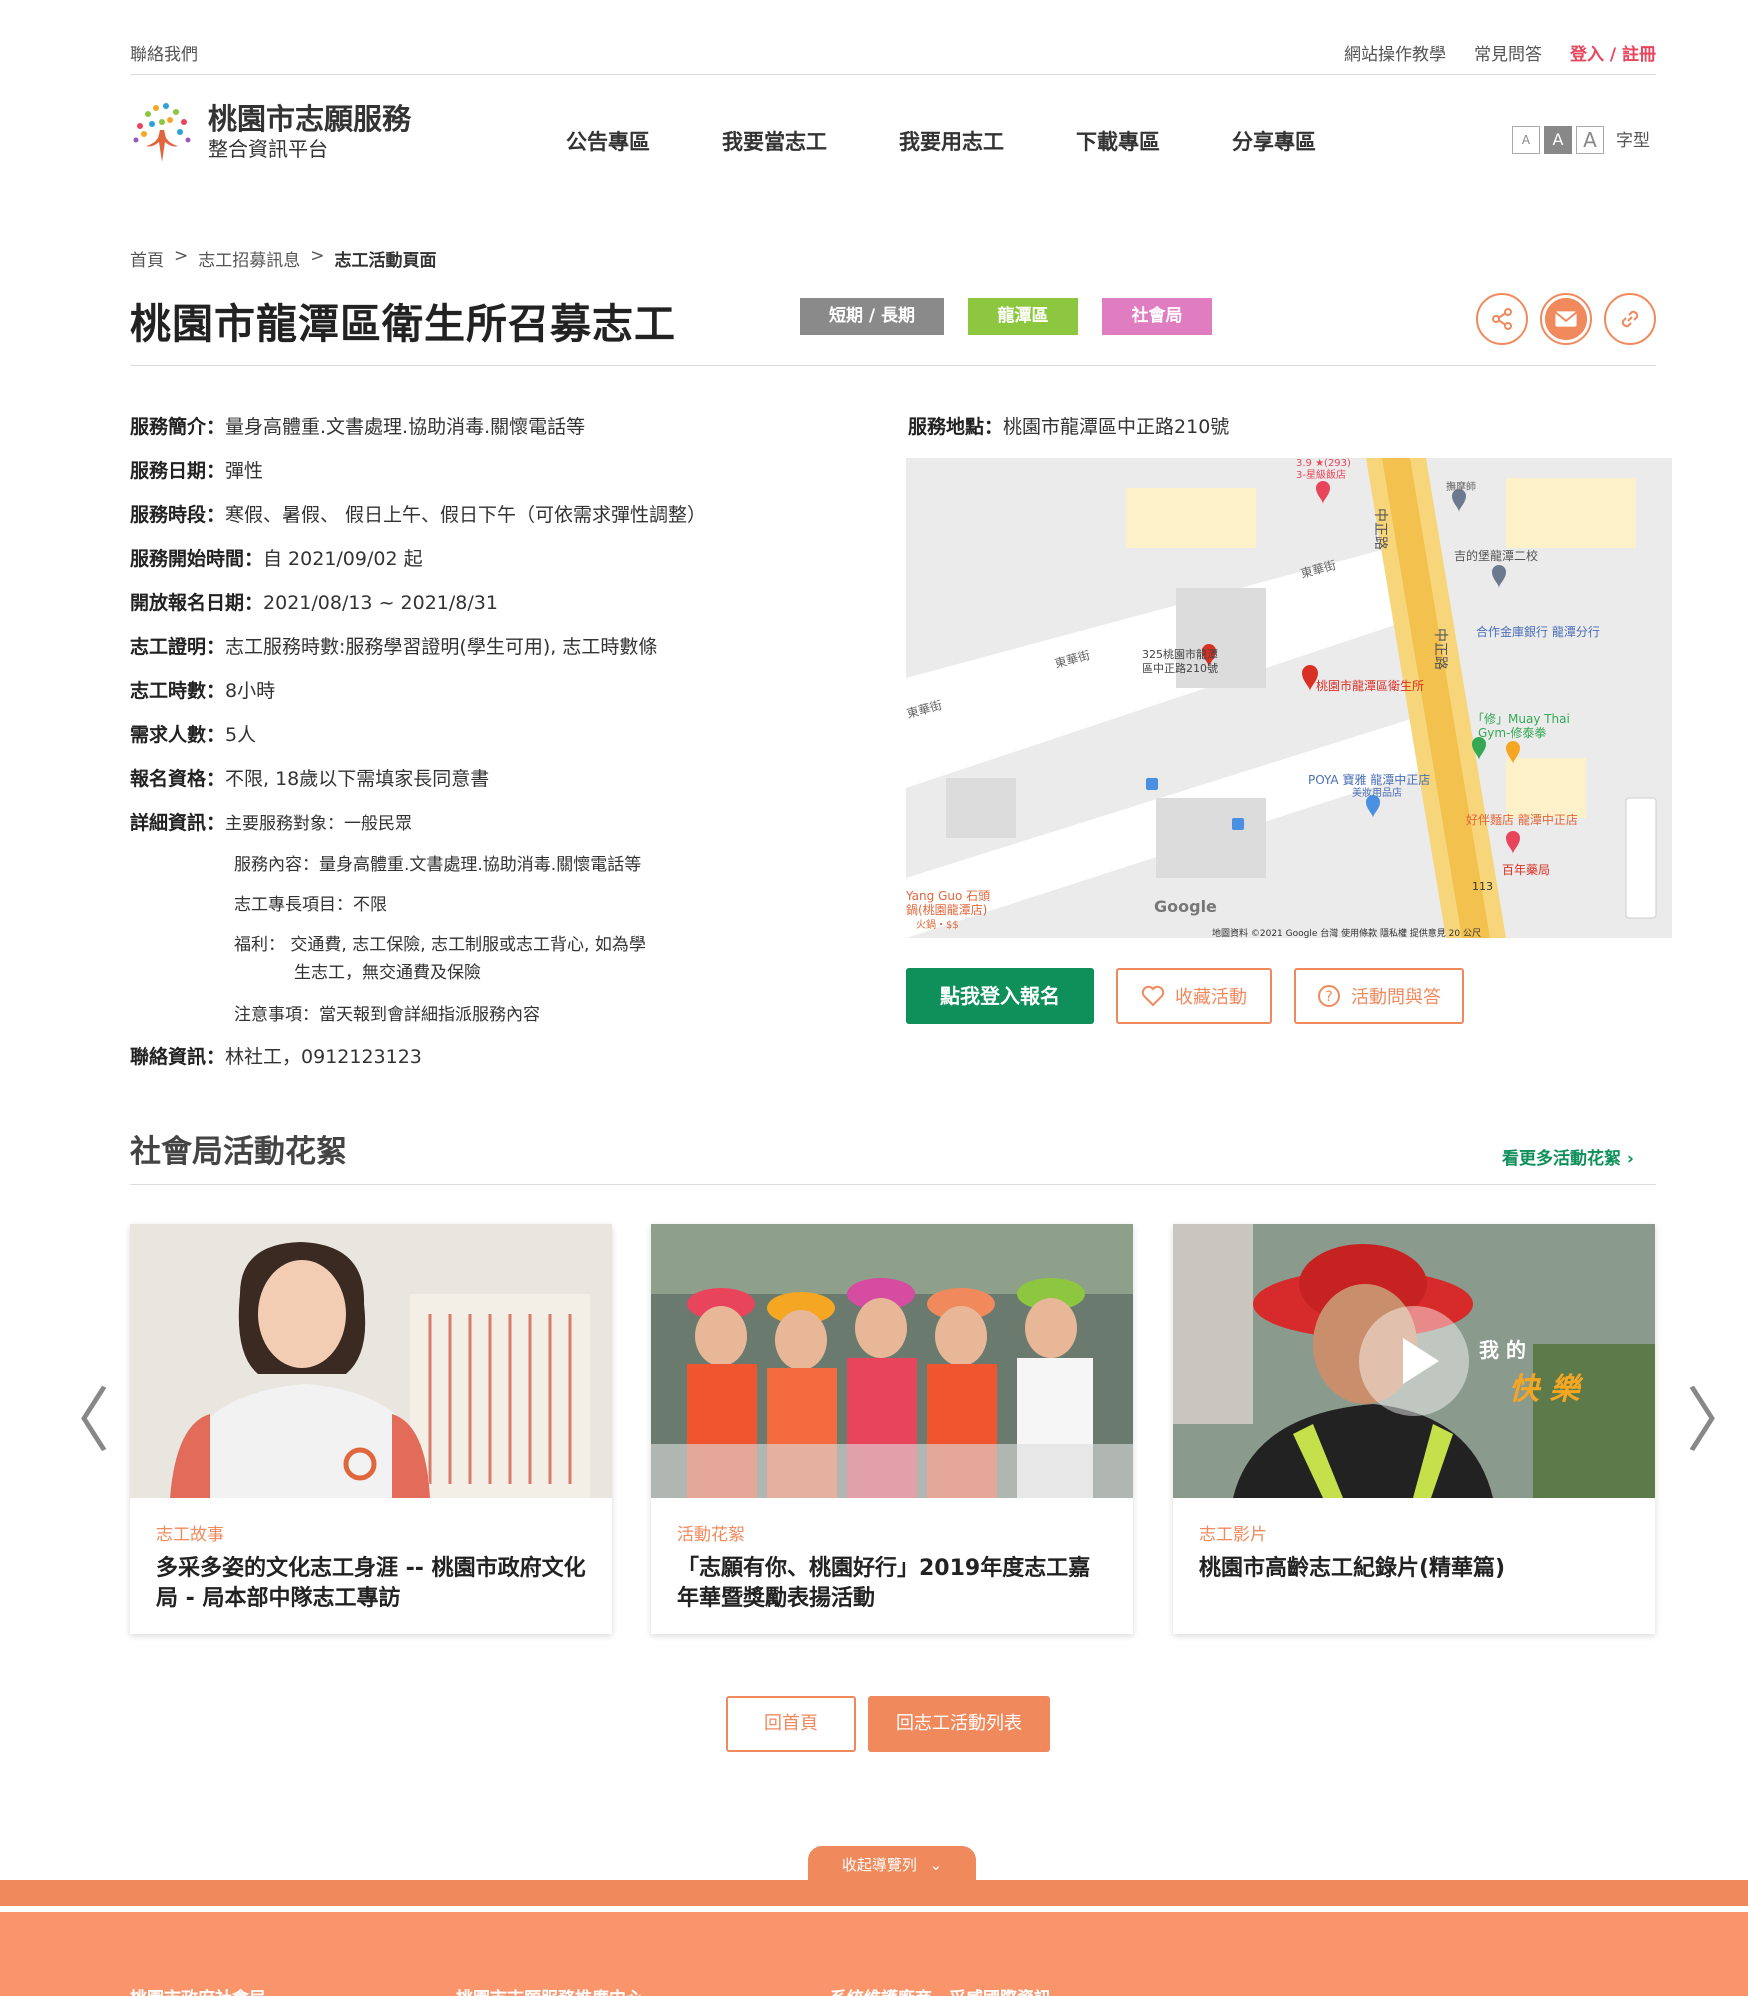 This screenshot has width=1748, height=1996. Describe the element at coordinates (774, 141) in the screenshot. I see `nav-item-become-volunteer: 我要當志工` at that location.